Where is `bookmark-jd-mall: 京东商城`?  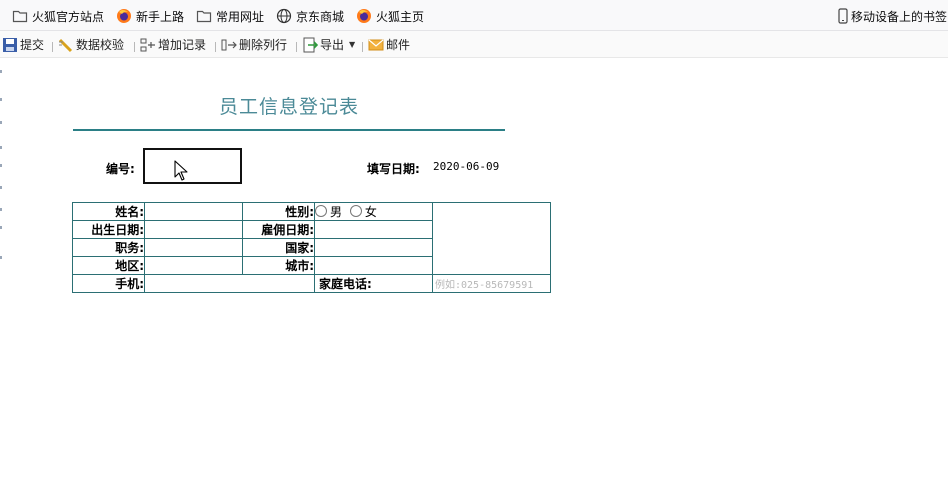
bookmark-jd-mall: 京东商城 is located at coordinates (310, 16).